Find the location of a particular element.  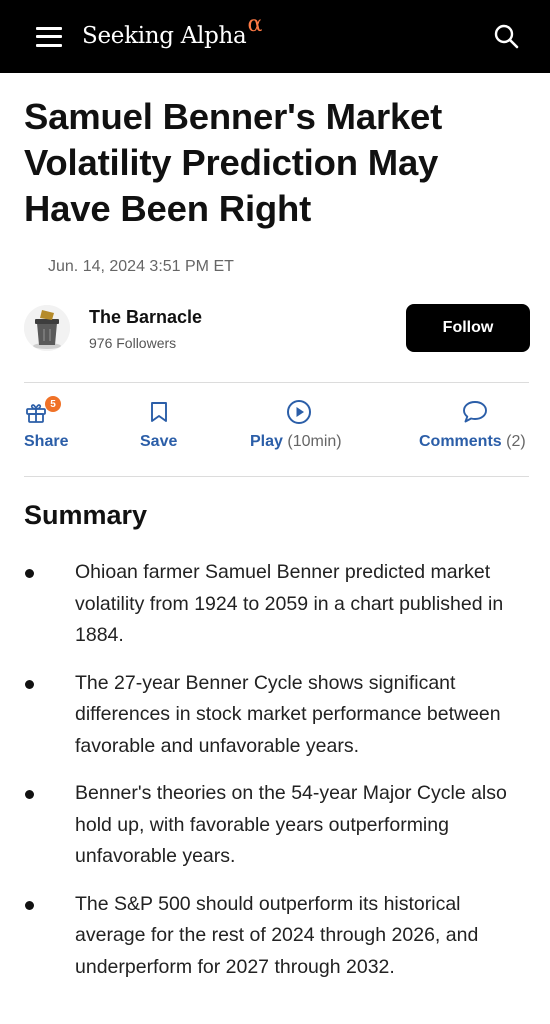

trash-can-avatar-icon is located at coordinates (47, 328).